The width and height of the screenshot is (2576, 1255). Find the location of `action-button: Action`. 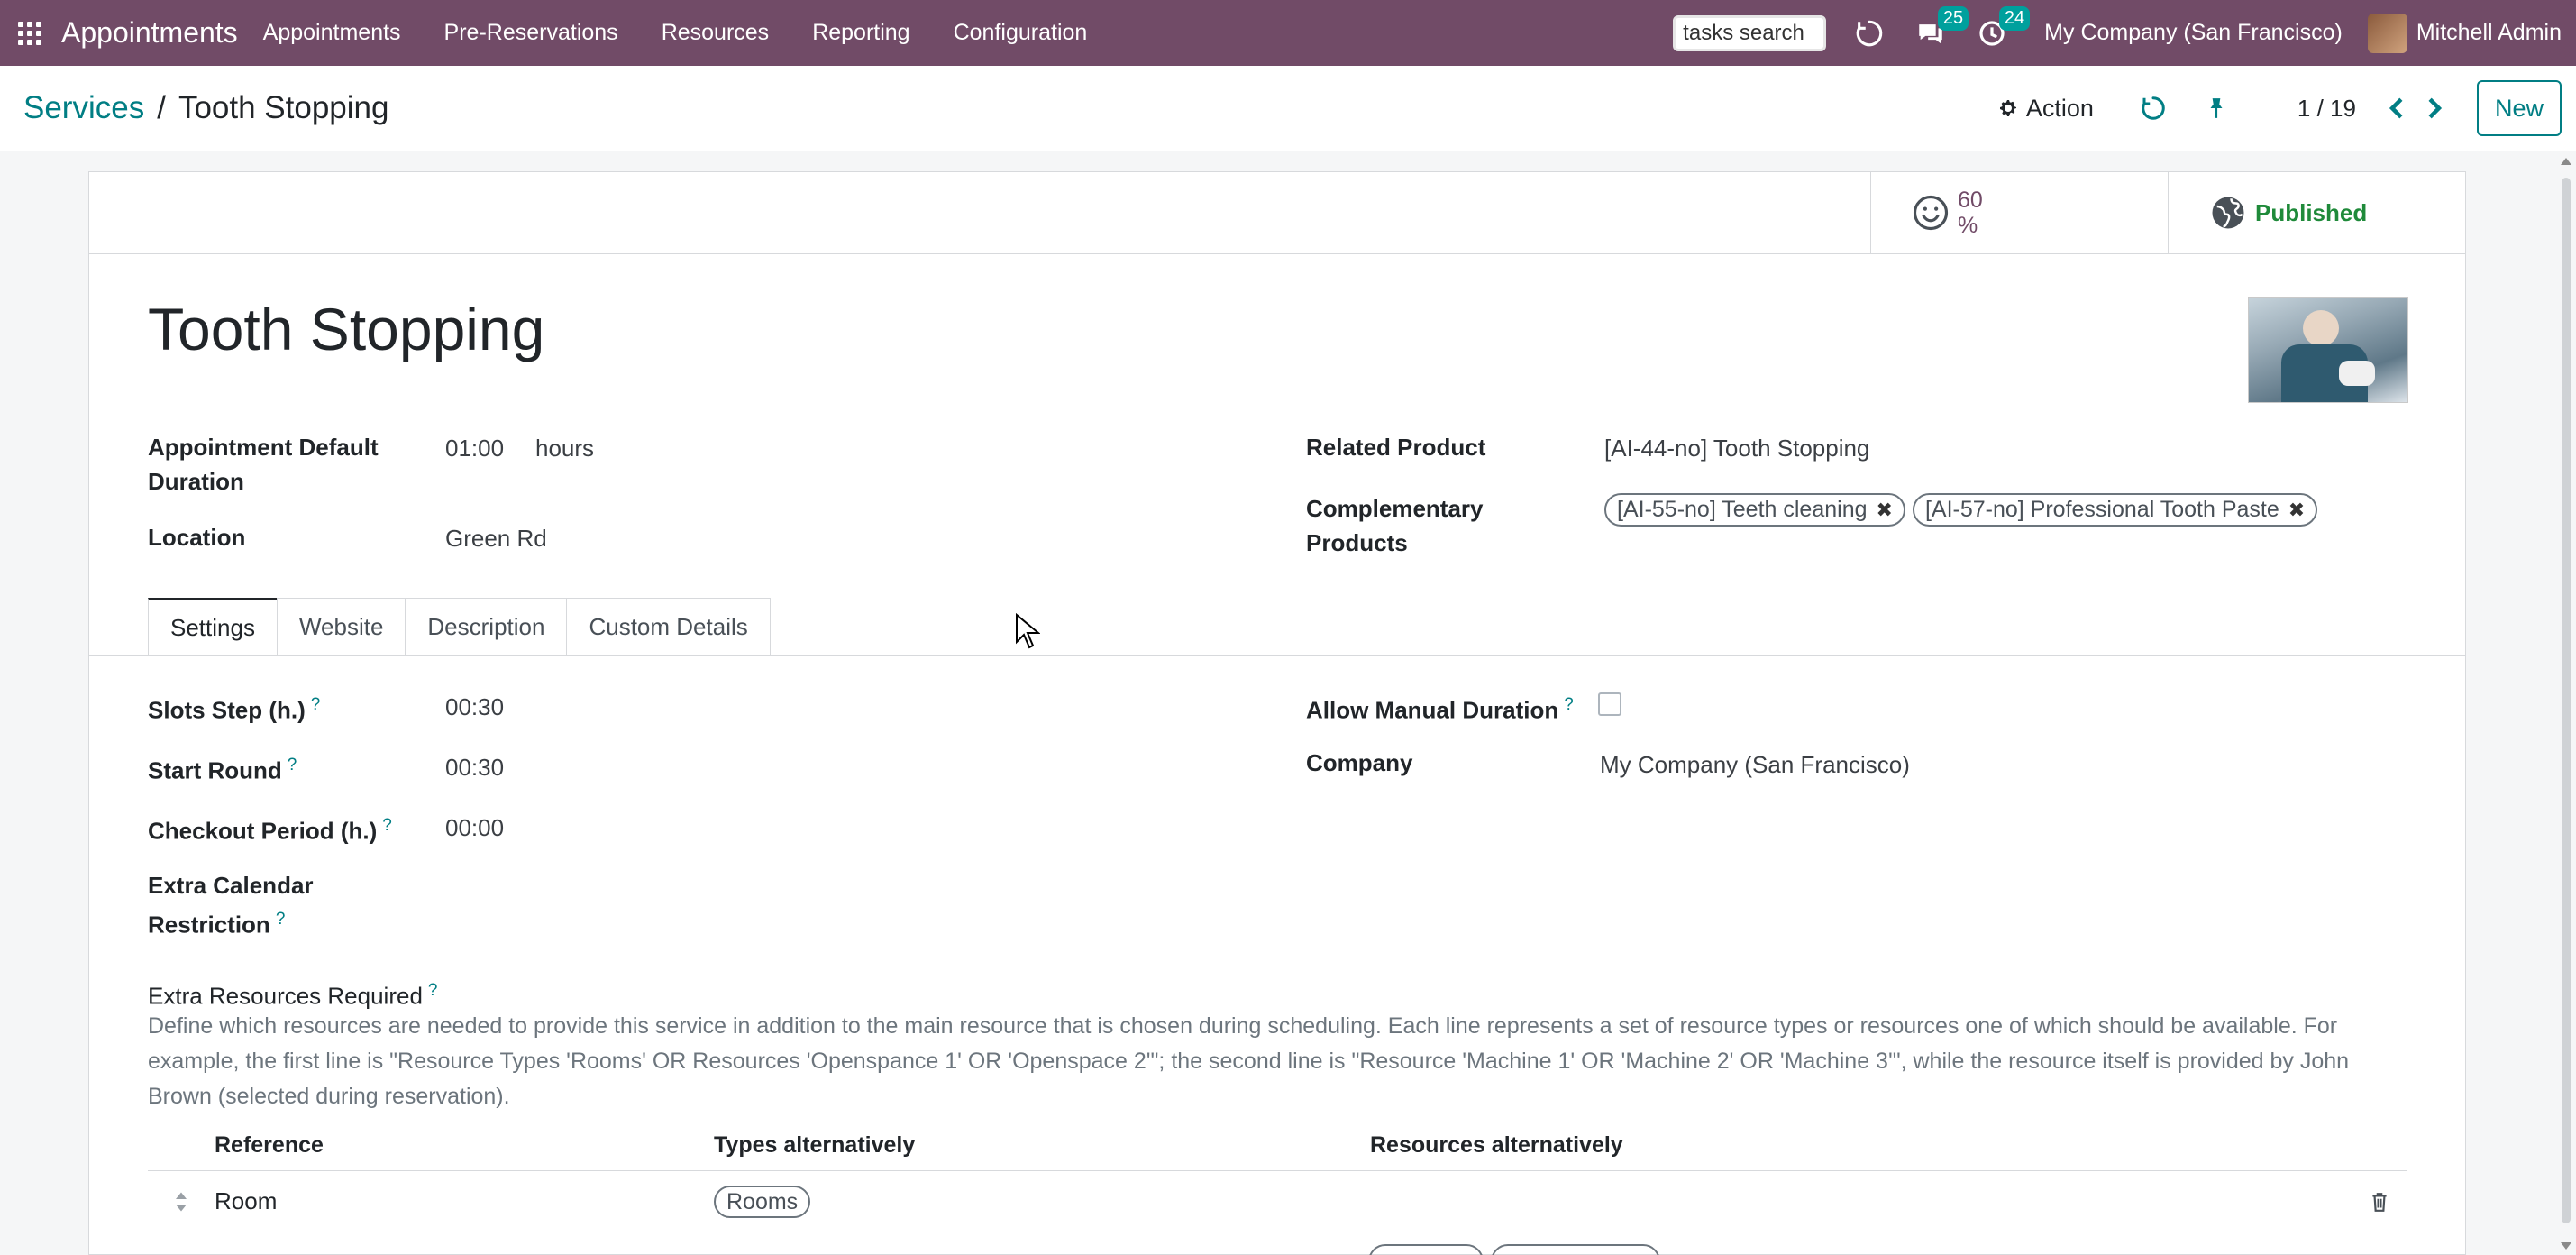

action-button: Action is located at coordinates (2045, 109).